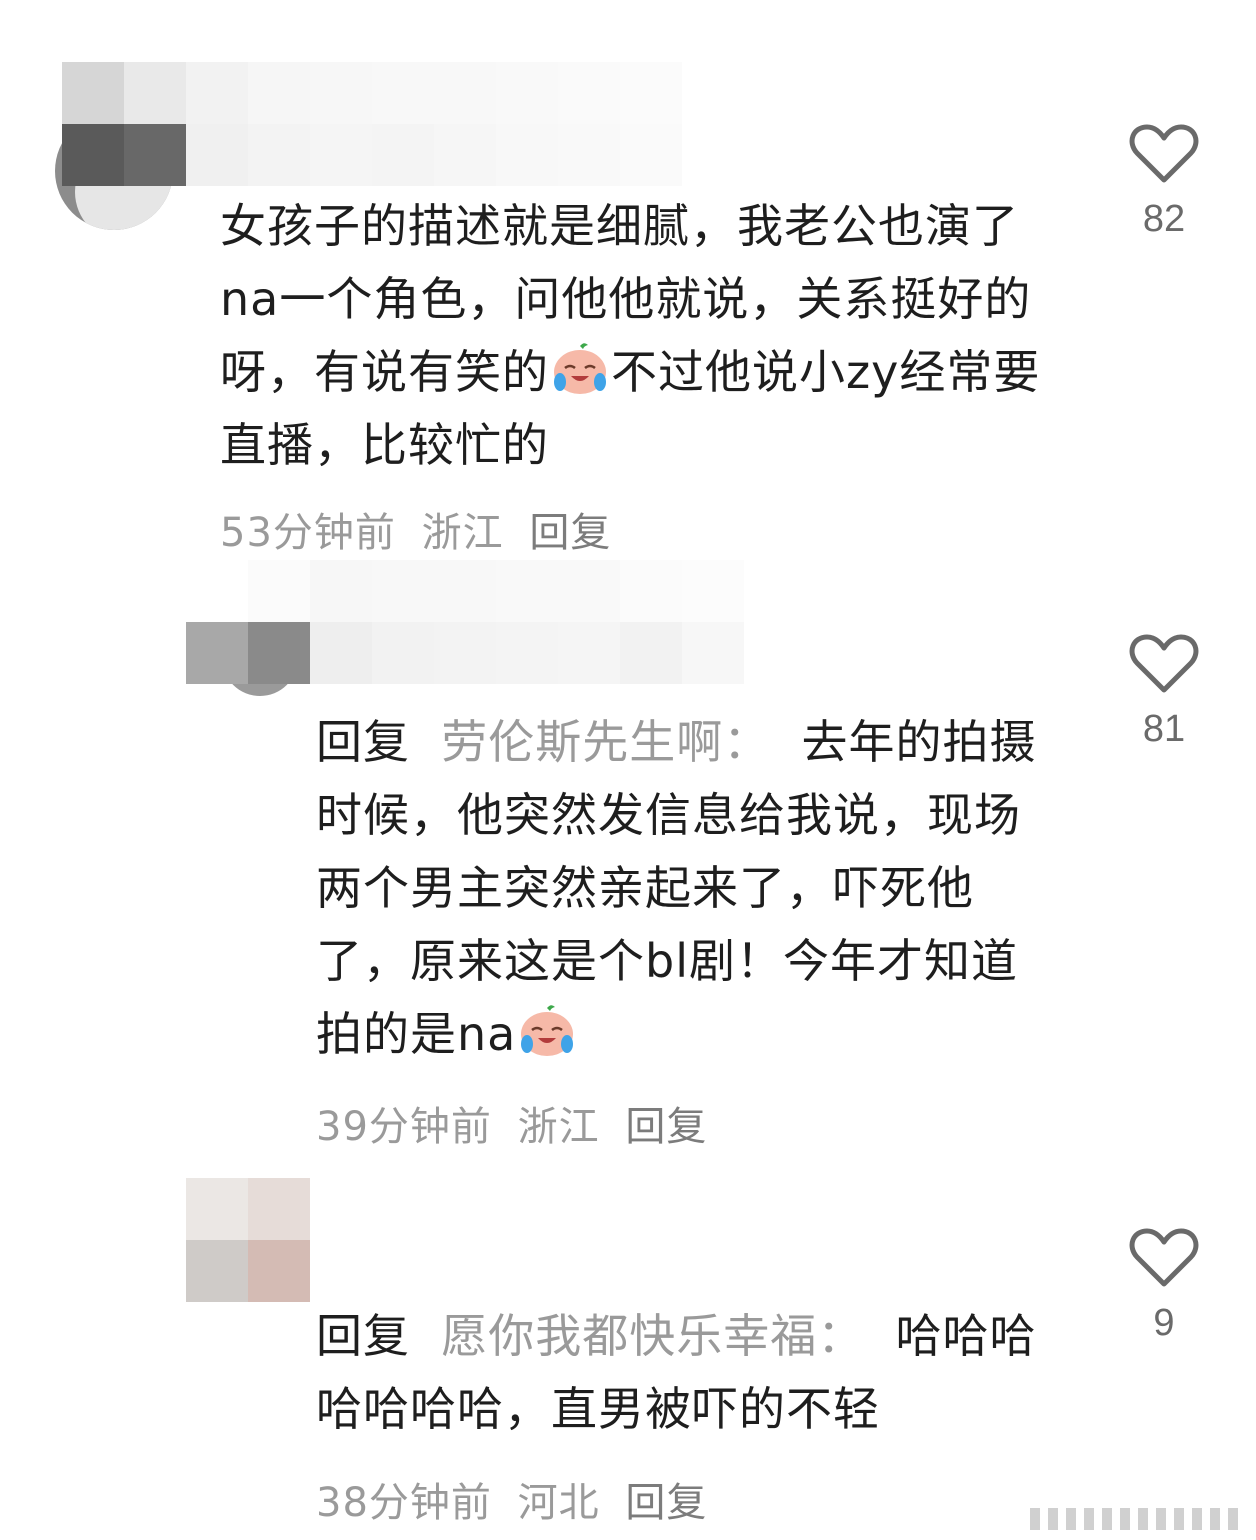 This screenshot has height=1540, width=1256. I want to click on like-count: 82, so click(1164, 219).